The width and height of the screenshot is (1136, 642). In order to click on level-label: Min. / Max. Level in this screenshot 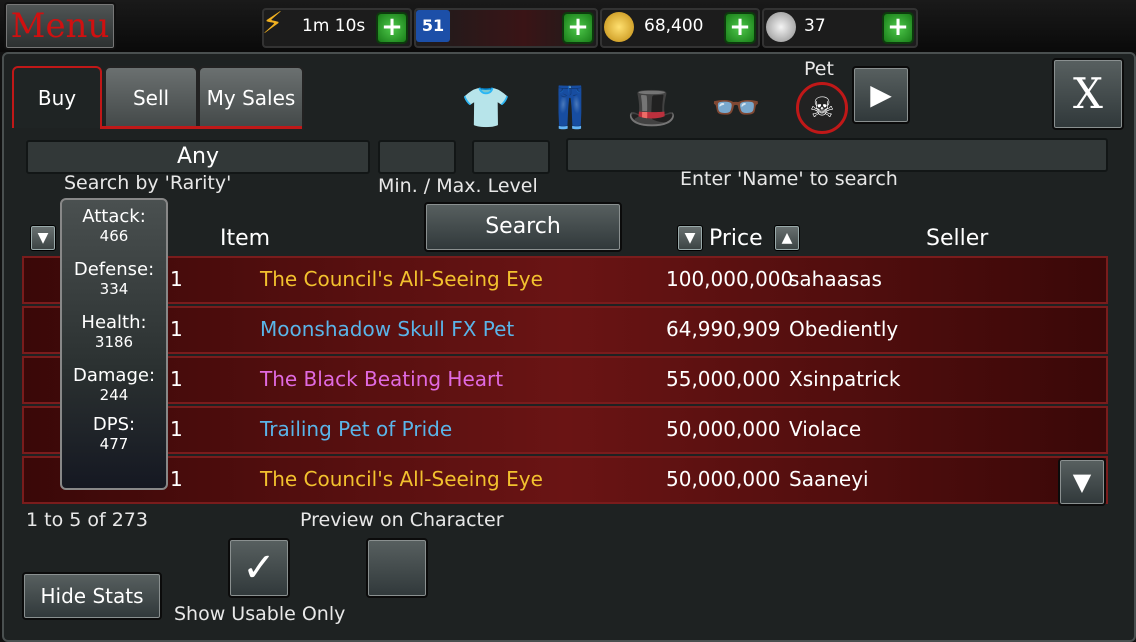, I will do `click(458, 186)`.